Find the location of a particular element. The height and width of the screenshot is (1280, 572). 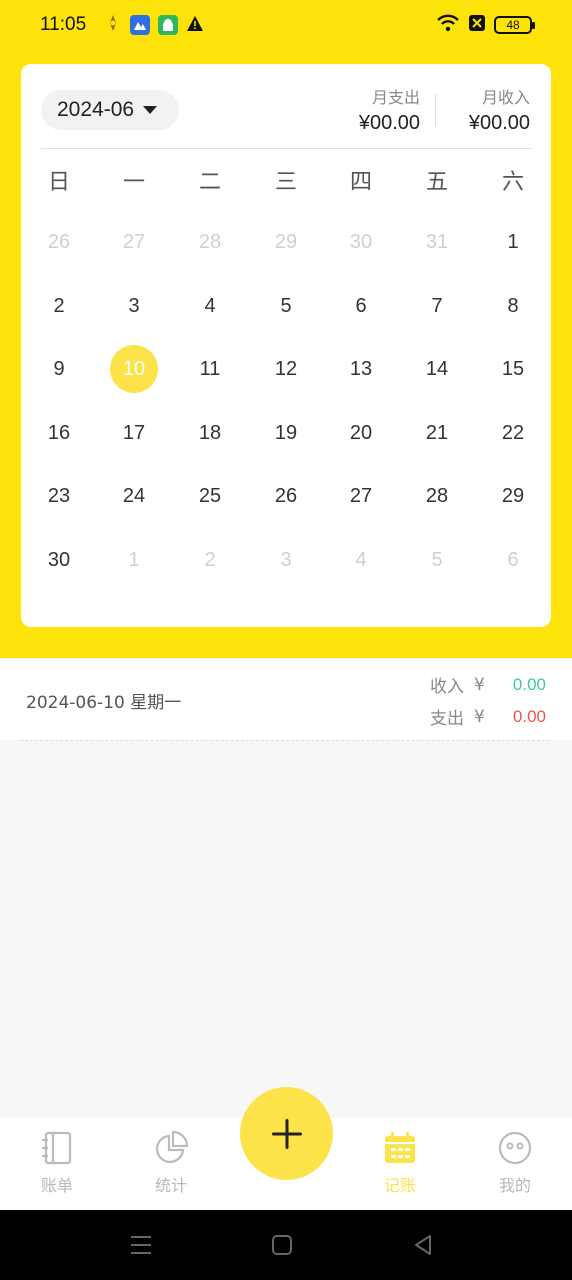

android-notification-icon is located at coordinates (168, 25).